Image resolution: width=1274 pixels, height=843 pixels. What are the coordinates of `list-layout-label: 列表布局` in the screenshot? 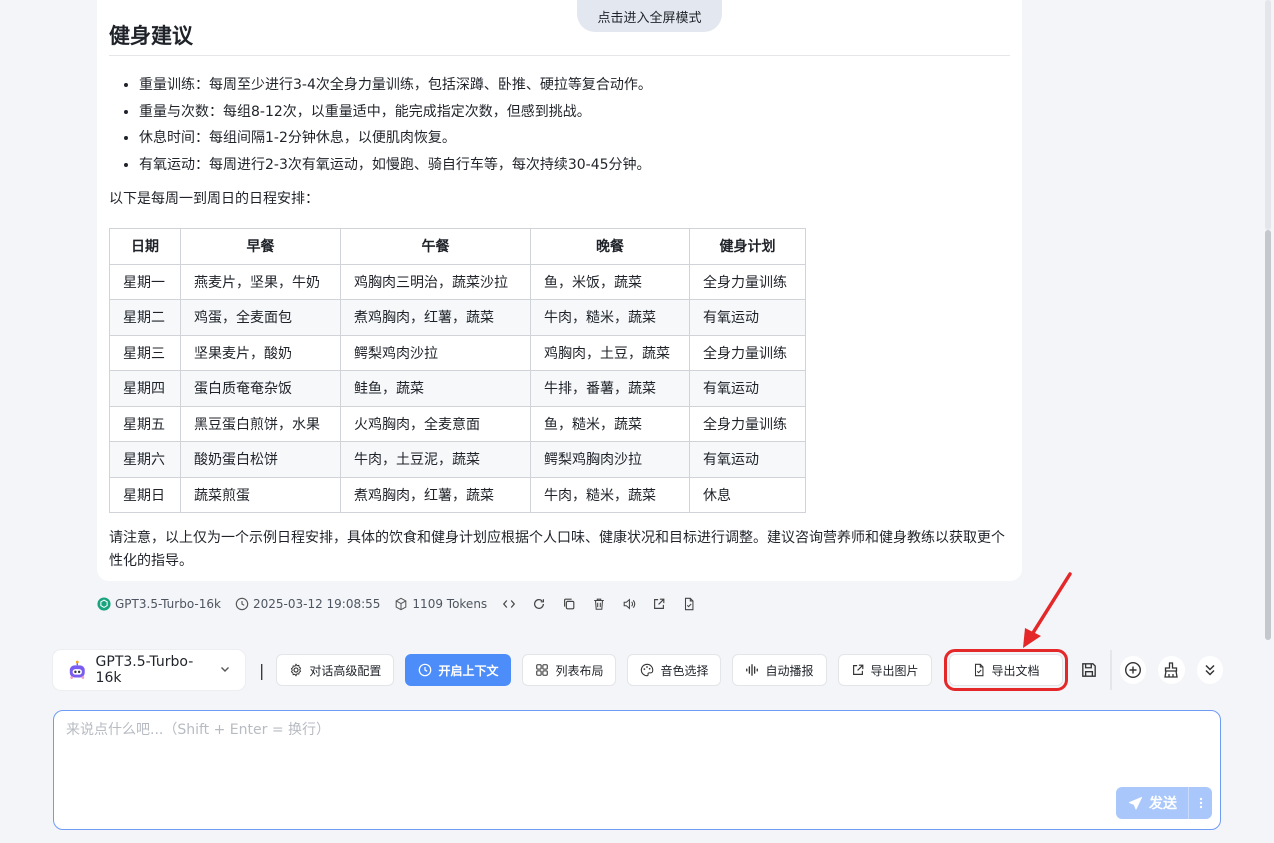 It's located at (579, 670).